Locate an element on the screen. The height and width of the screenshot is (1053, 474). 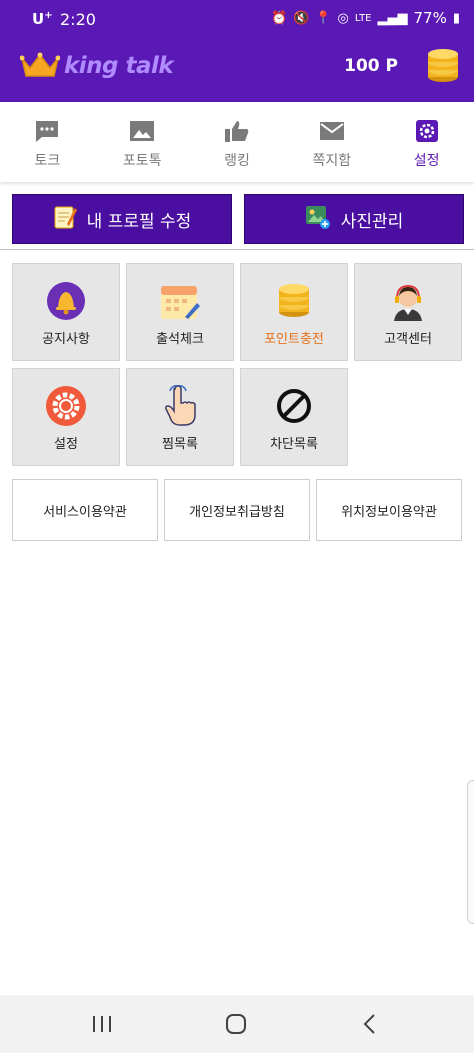
tab-phototalk: 포토톡 is located at coordinates (142, 142).